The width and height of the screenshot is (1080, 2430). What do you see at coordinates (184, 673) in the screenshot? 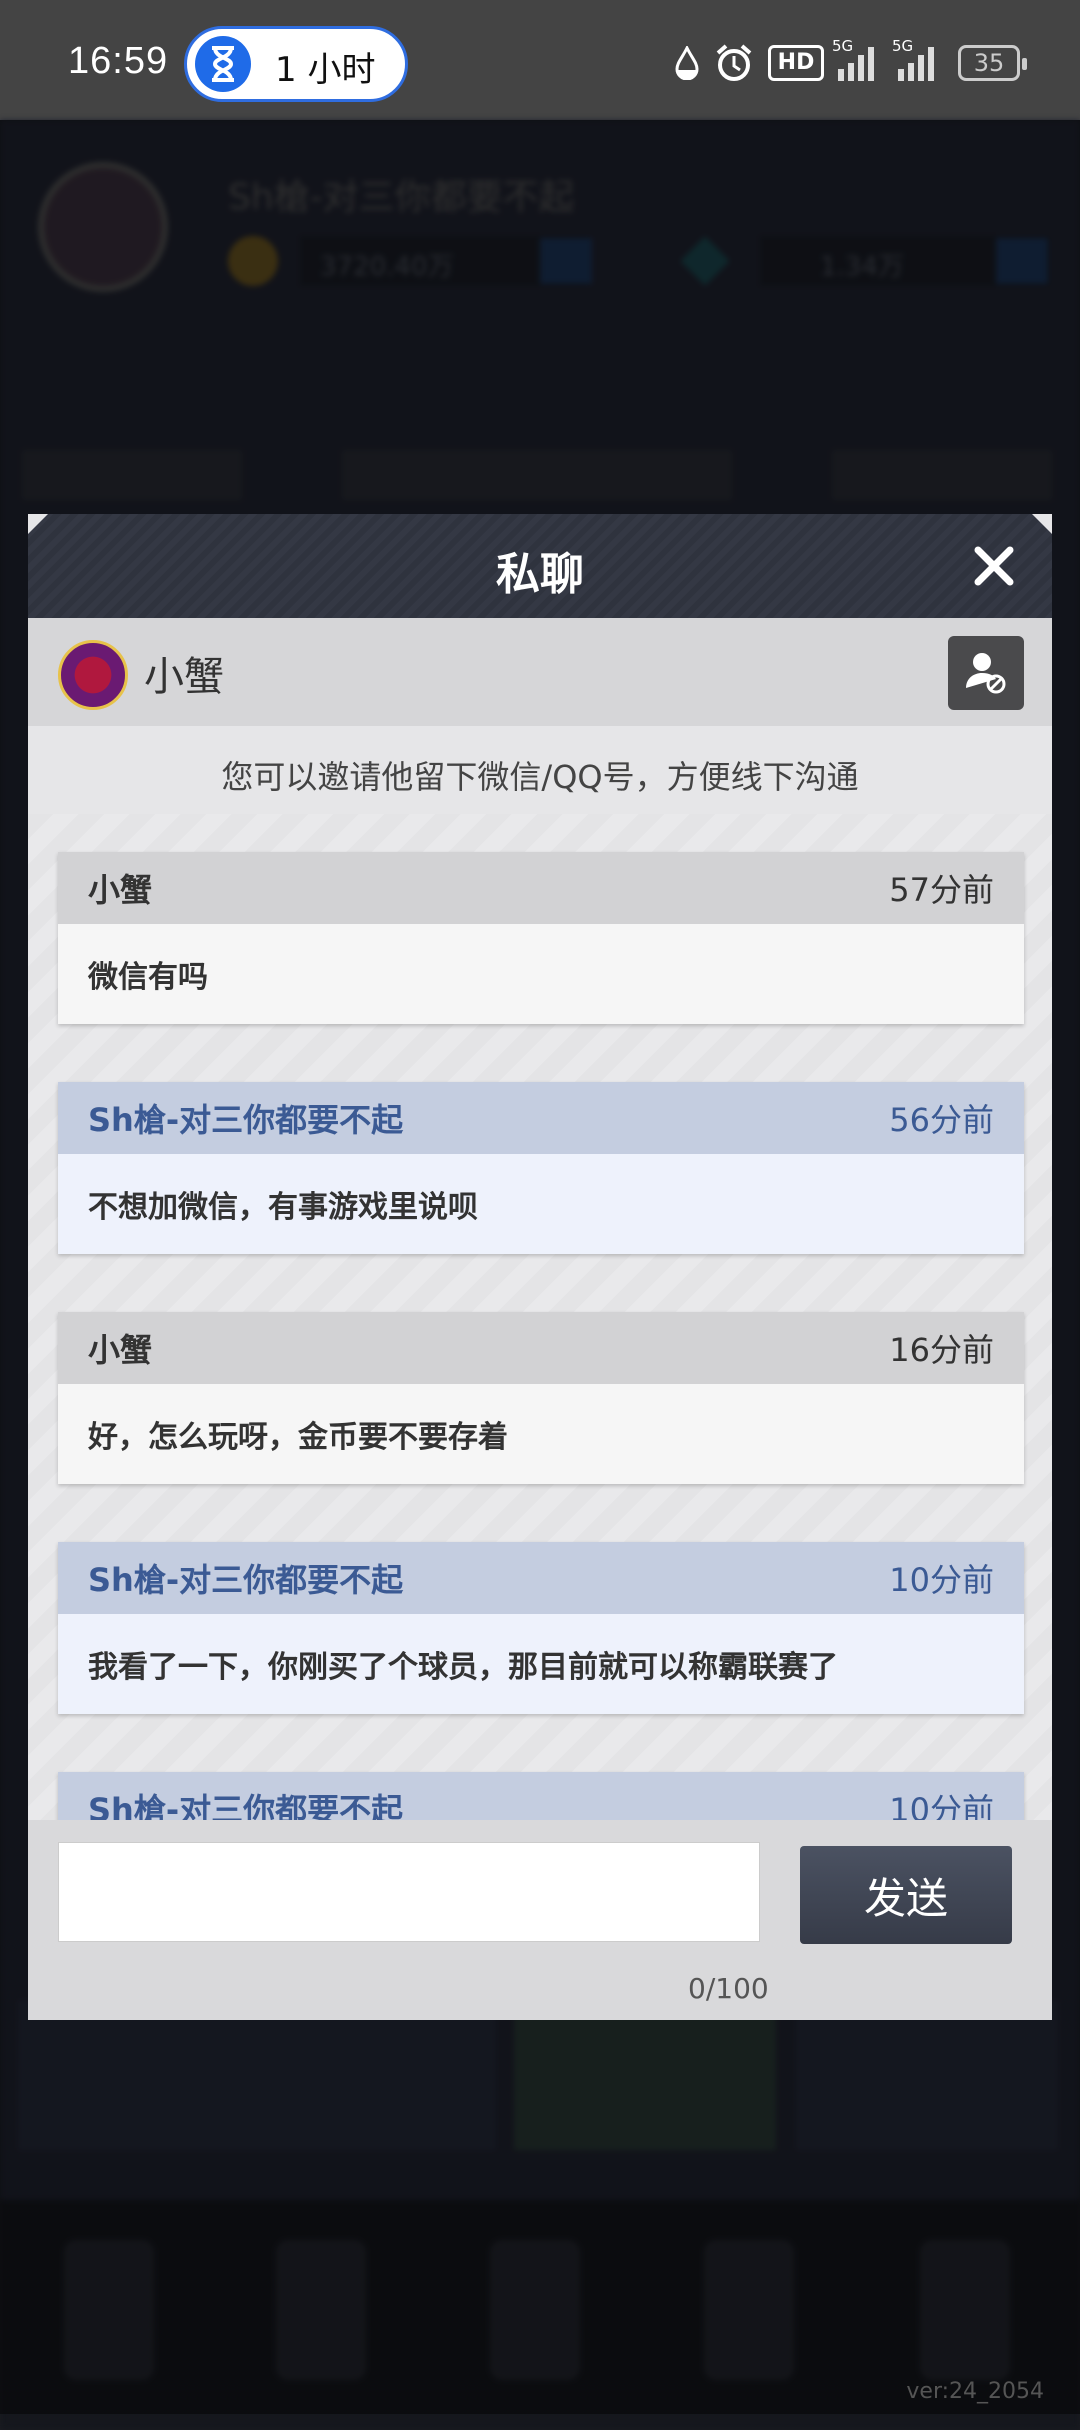
I see `peer-name: 小蟹` at bounding box center [184, 673].